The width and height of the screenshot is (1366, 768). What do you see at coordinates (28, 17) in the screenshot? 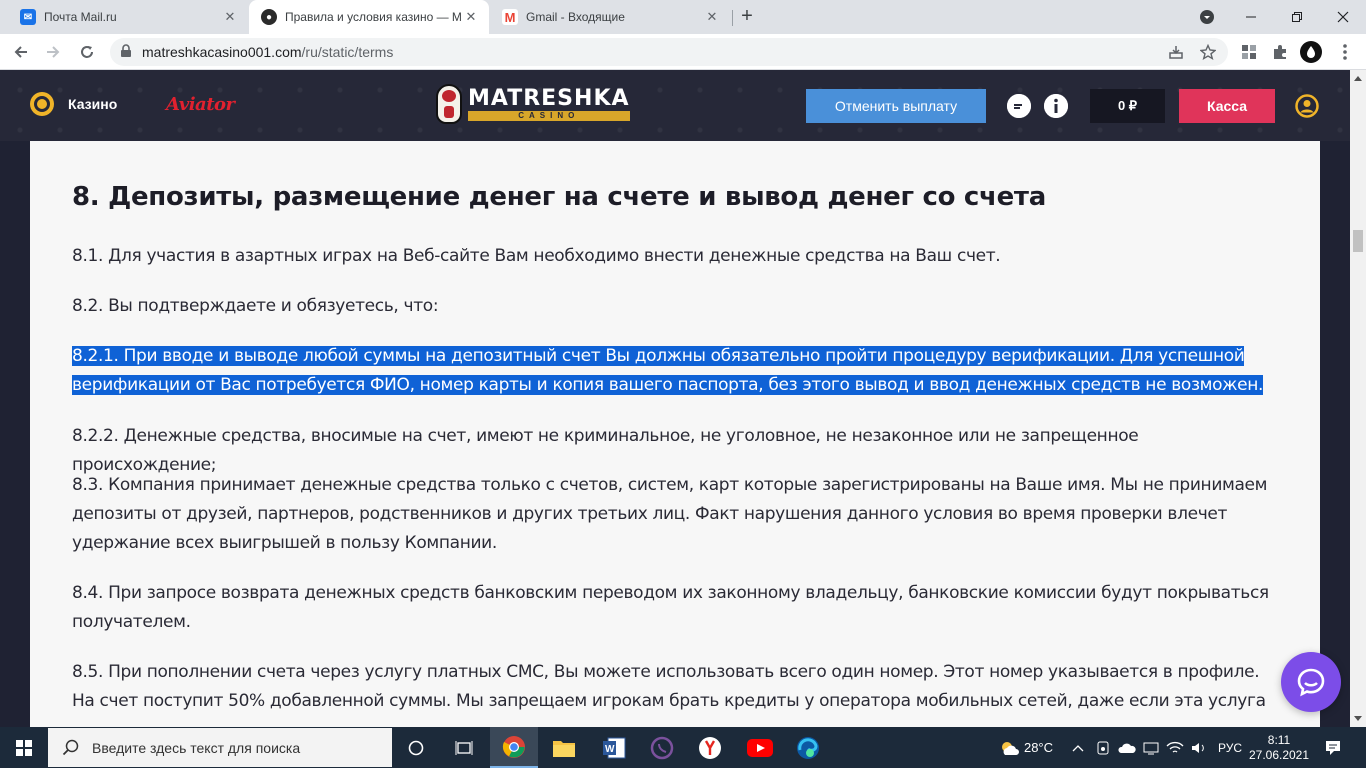
I see `mail-ru-icon: ✉` at bounding box center [28, 17].